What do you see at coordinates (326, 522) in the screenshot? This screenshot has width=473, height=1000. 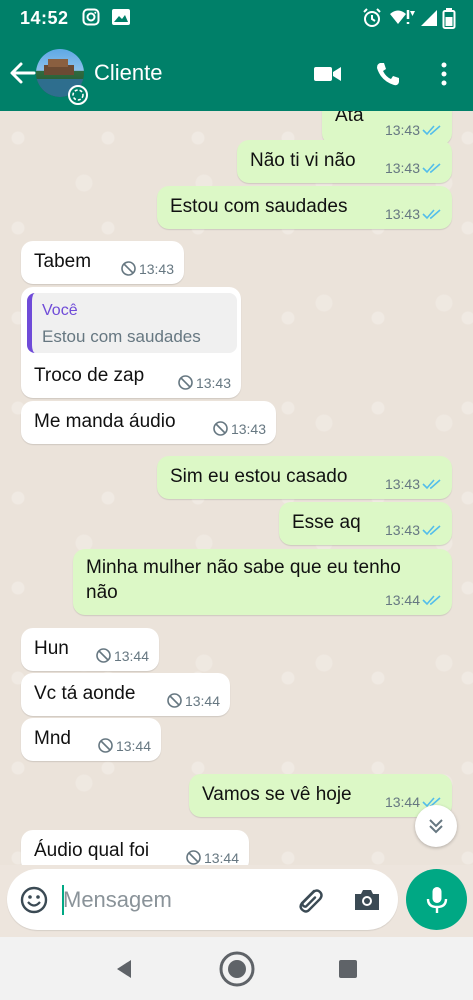 I see `message-text: Esse aq` at bounding box center [326, 522].